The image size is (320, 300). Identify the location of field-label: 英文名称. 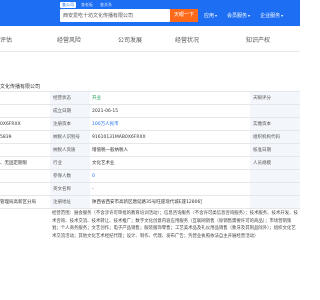
(70, 189).